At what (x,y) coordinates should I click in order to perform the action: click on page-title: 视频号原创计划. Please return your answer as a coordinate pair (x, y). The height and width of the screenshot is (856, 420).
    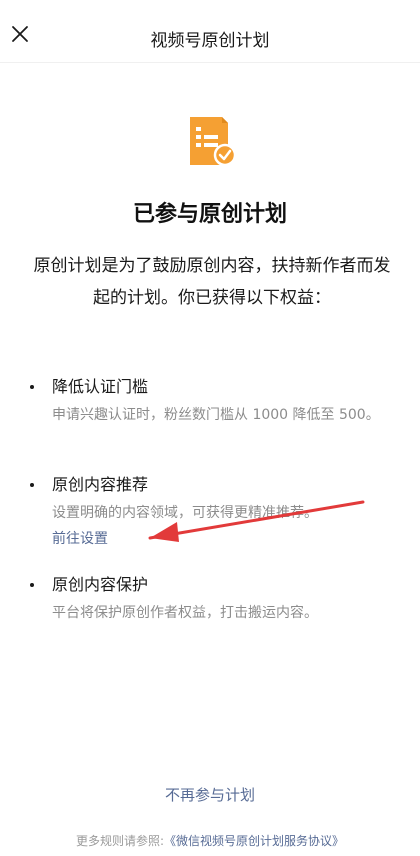
    Looking at the image, I should click on (210, 41).